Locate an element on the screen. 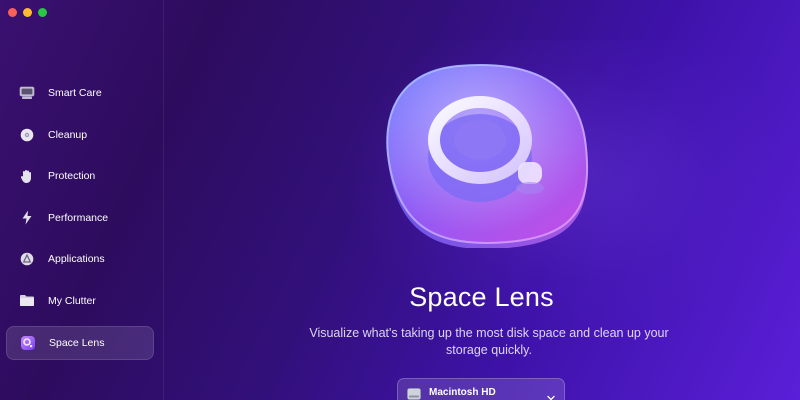 The image size is (800, 400). lens-icon is located at coordinates (28, 343).